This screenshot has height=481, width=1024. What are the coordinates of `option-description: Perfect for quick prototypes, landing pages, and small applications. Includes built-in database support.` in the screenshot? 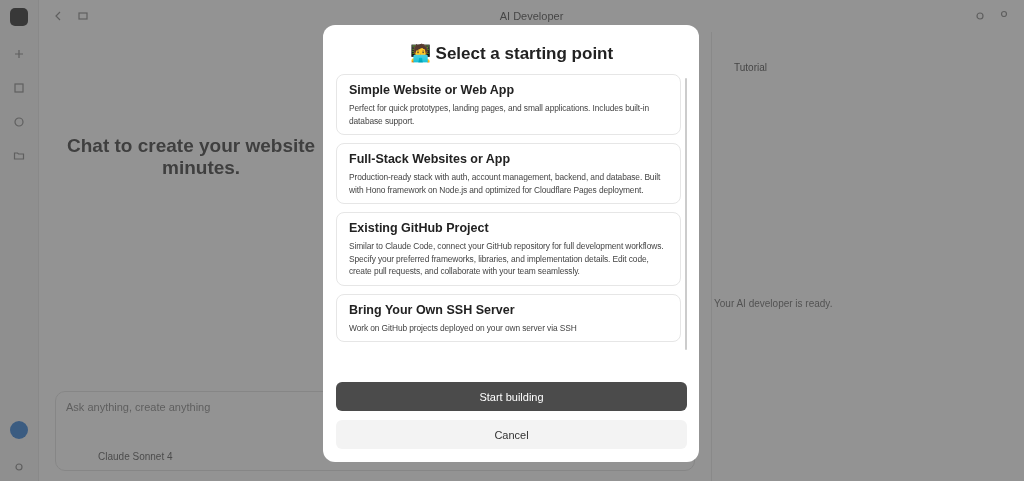 It's located at (500, 114).